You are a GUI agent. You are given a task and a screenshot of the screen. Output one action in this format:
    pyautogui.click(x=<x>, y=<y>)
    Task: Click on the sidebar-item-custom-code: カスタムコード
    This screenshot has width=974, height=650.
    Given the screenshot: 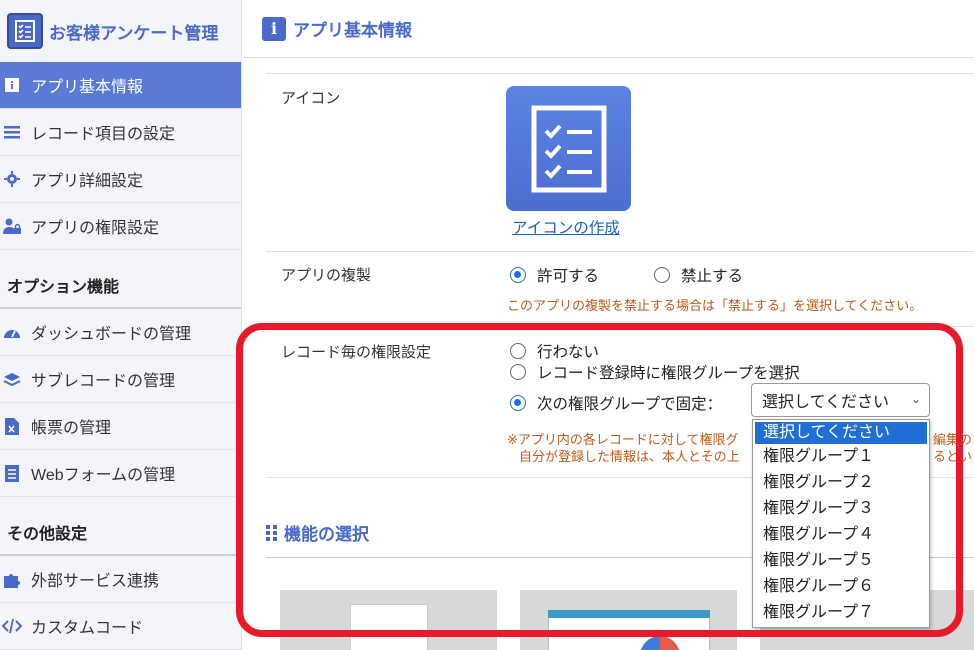 What is the action you would take?
    pyautogui.click(x=120, y=626)
    